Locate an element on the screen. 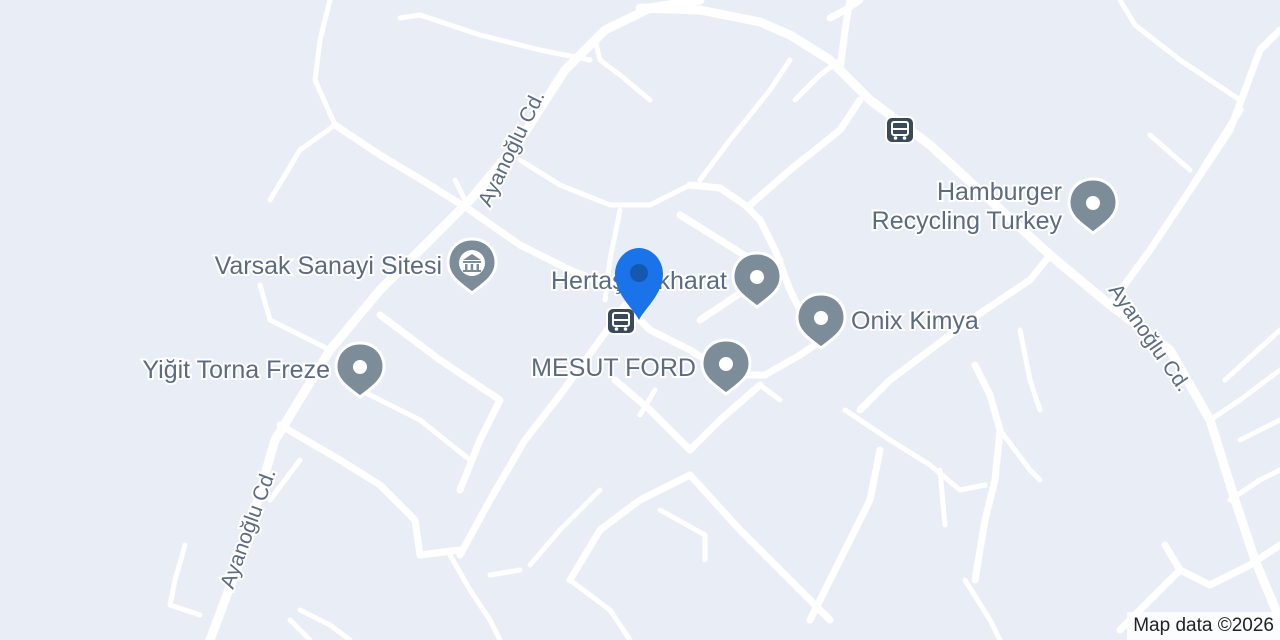  poi-label-yigit: Yiğit Torna Freze is located at coordinates (236, 370).